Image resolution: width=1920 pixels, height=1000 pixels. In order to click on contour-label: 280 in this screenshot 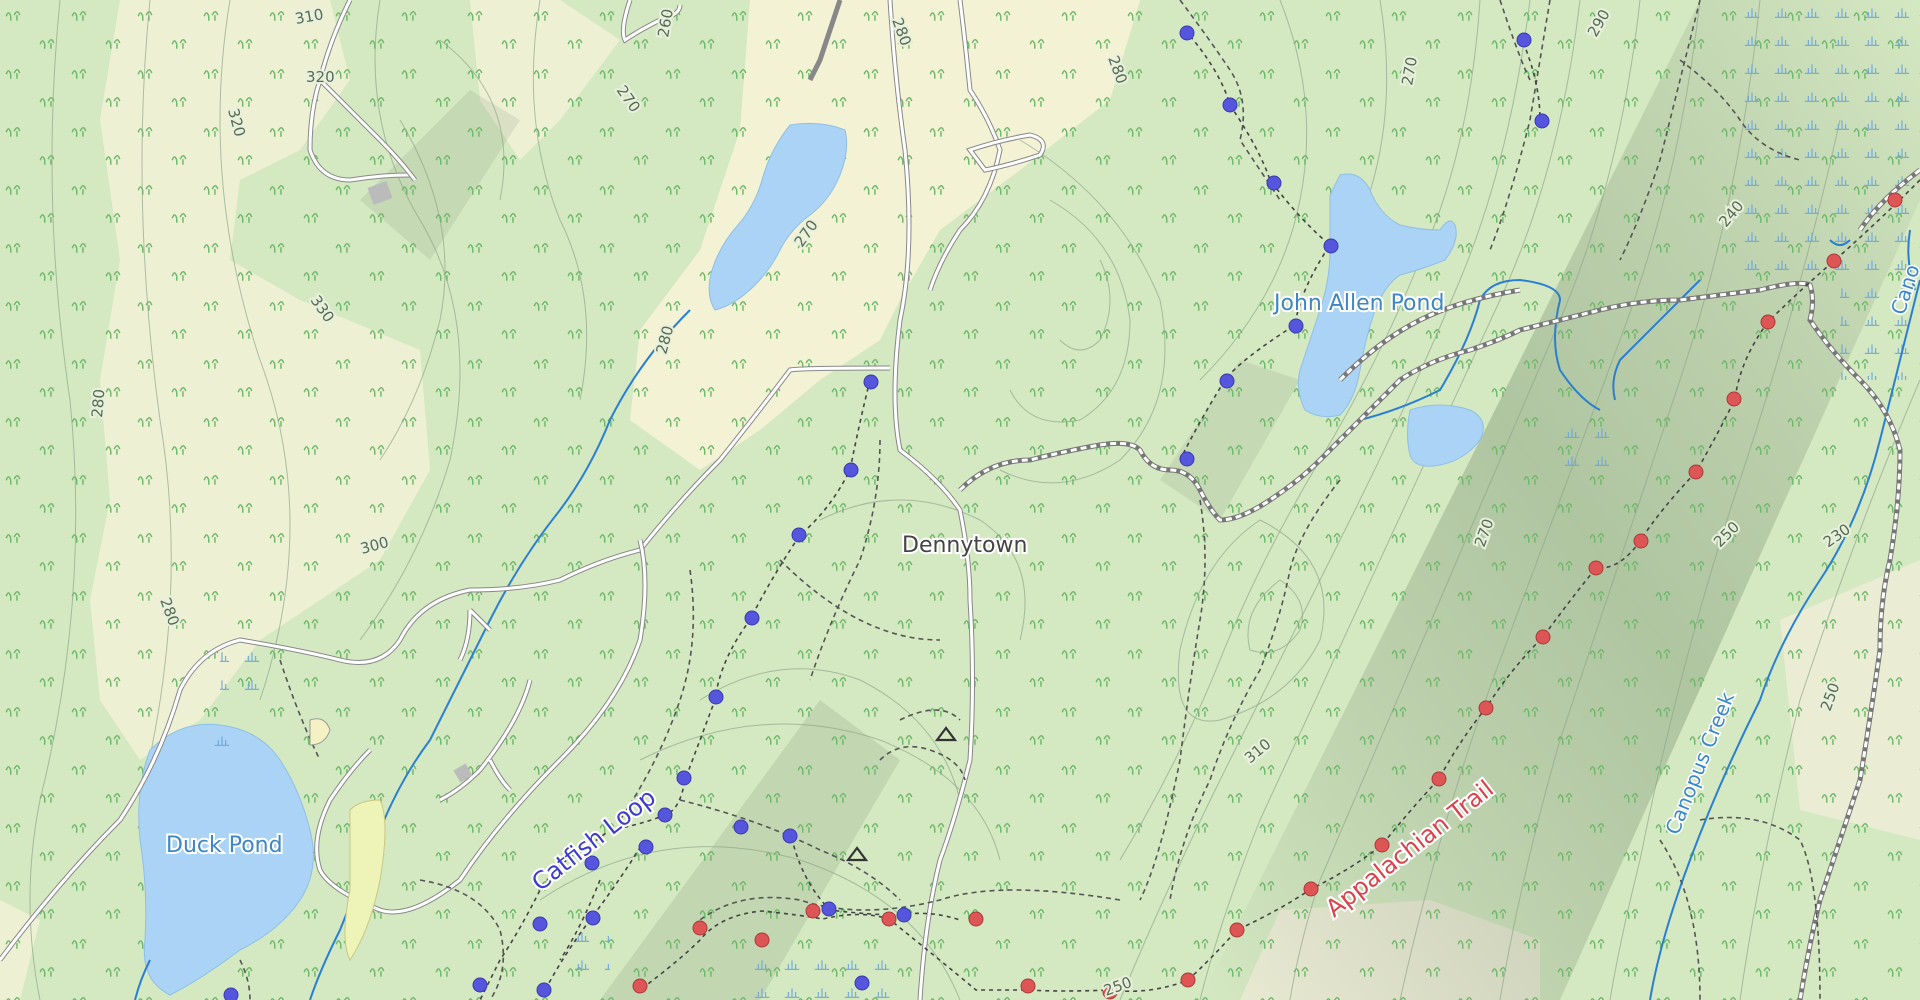, I will do `click(98, 403)`.